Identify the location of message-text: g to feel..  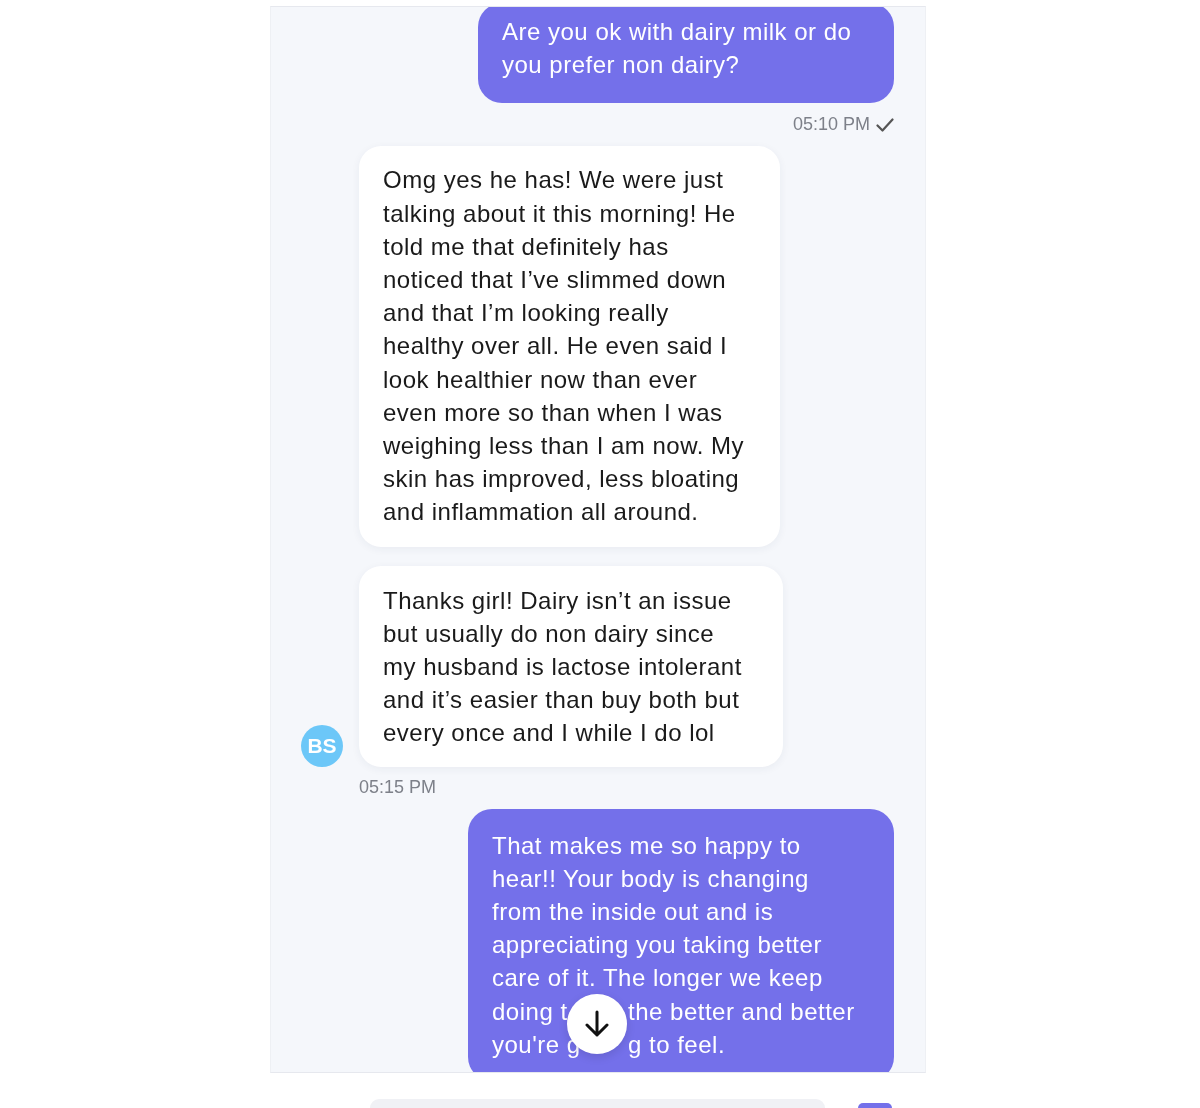
(677, 1044).